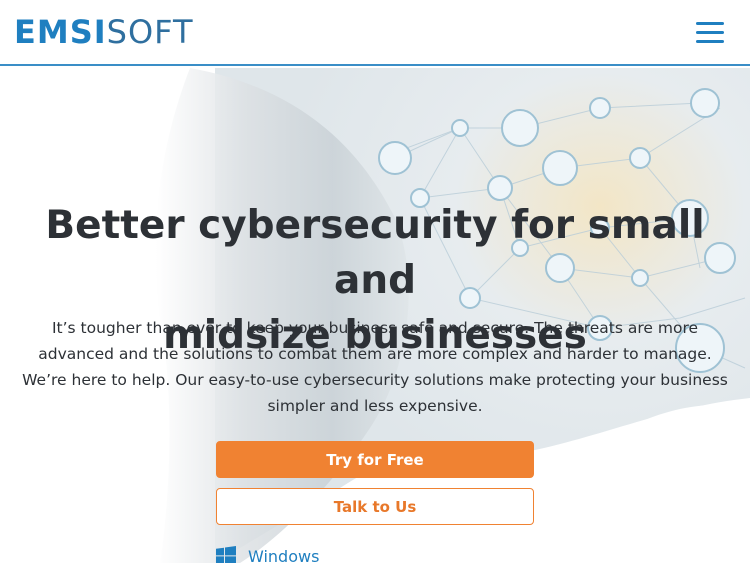 Image resolution: width=750 pixels, height=563 pixels. Describe the element at coordinates (284, 554) in the screenshot. I see `windows-label: Windows` at that location.